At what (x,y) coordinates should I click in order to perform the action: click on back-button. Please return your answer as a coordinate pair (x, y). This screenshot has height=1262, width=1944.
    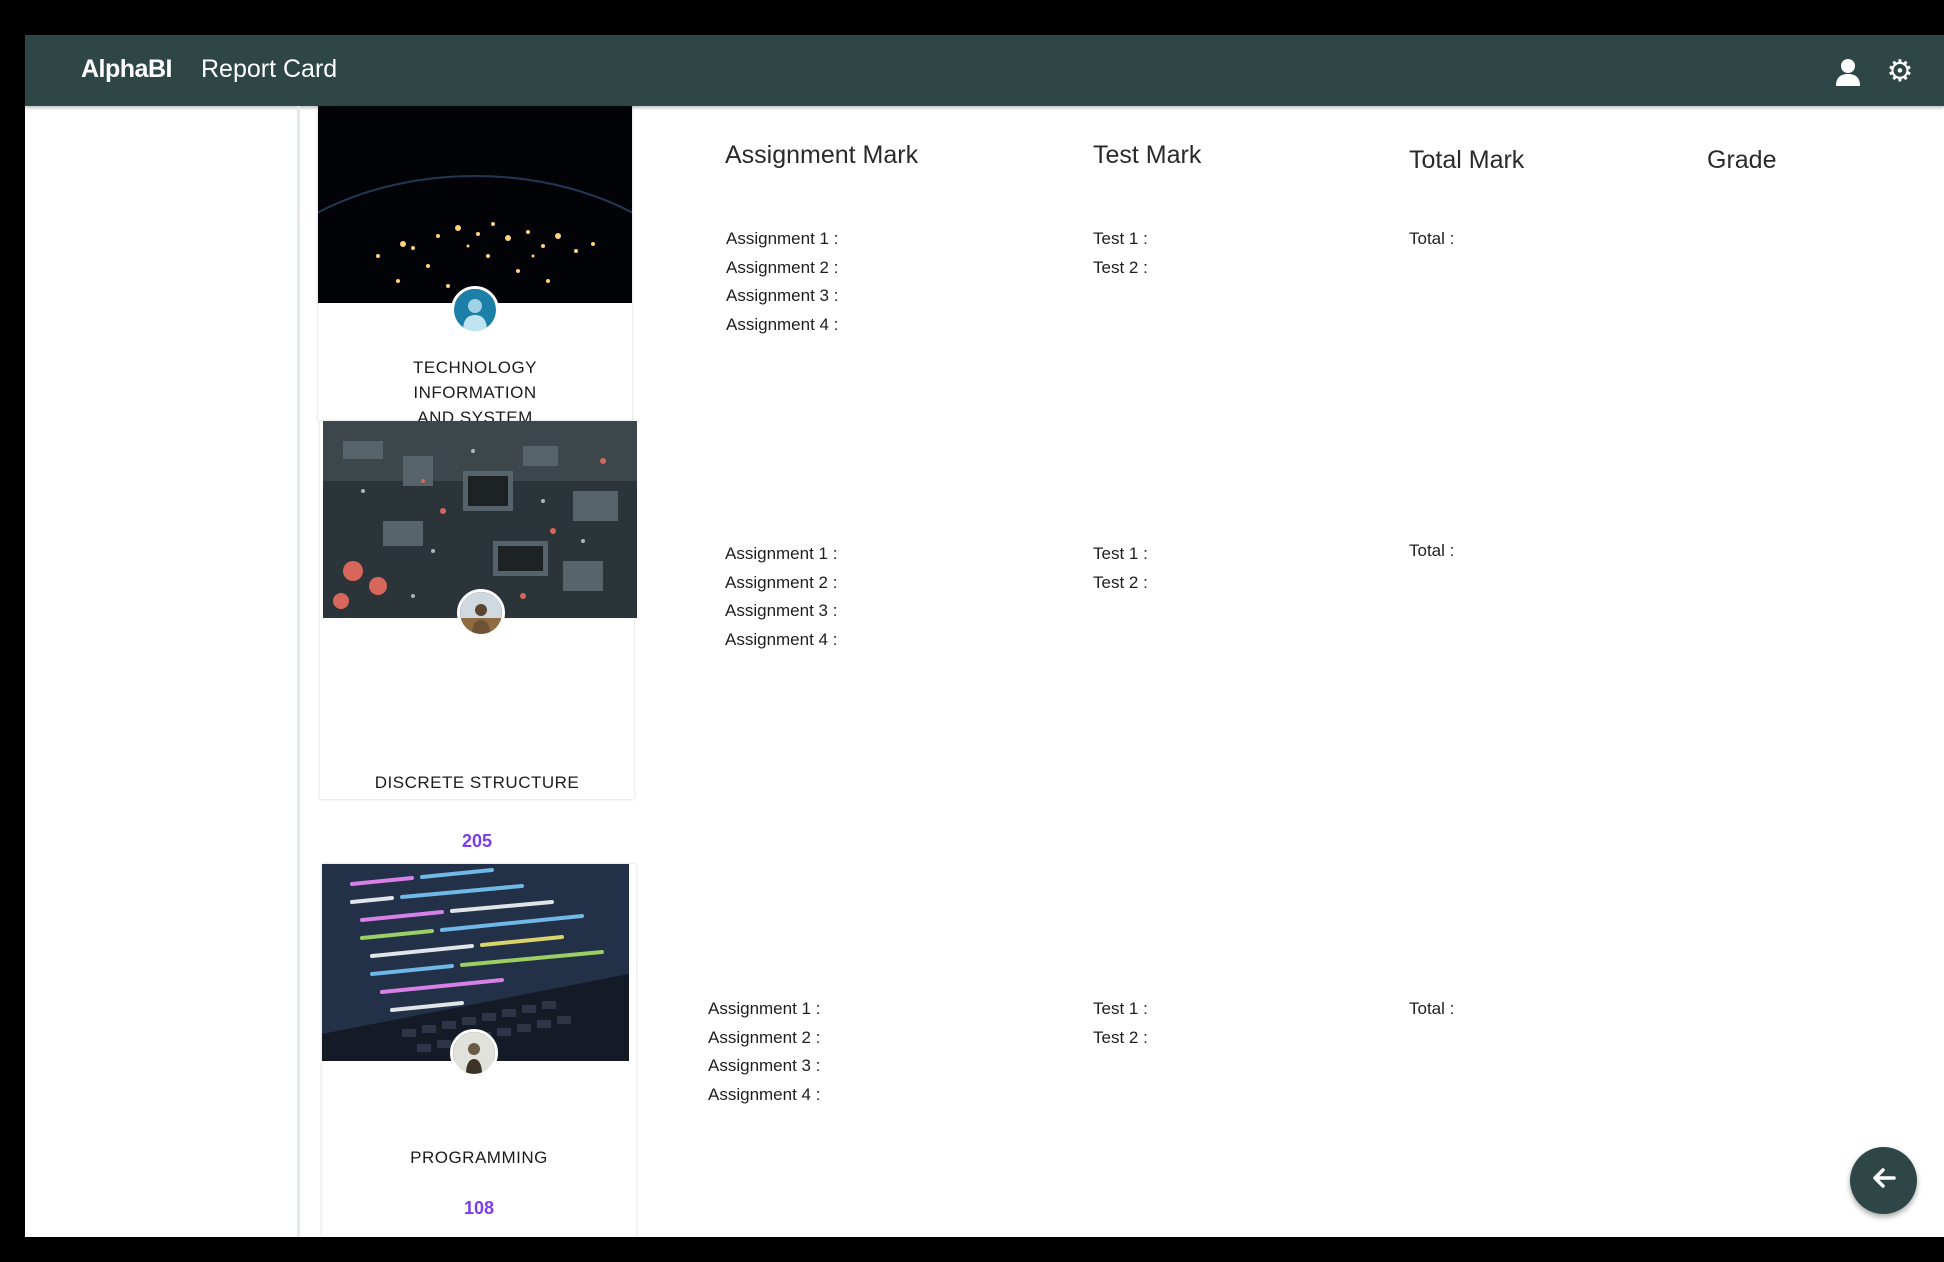
    Looking at the image, I should click on (1883, 1180).